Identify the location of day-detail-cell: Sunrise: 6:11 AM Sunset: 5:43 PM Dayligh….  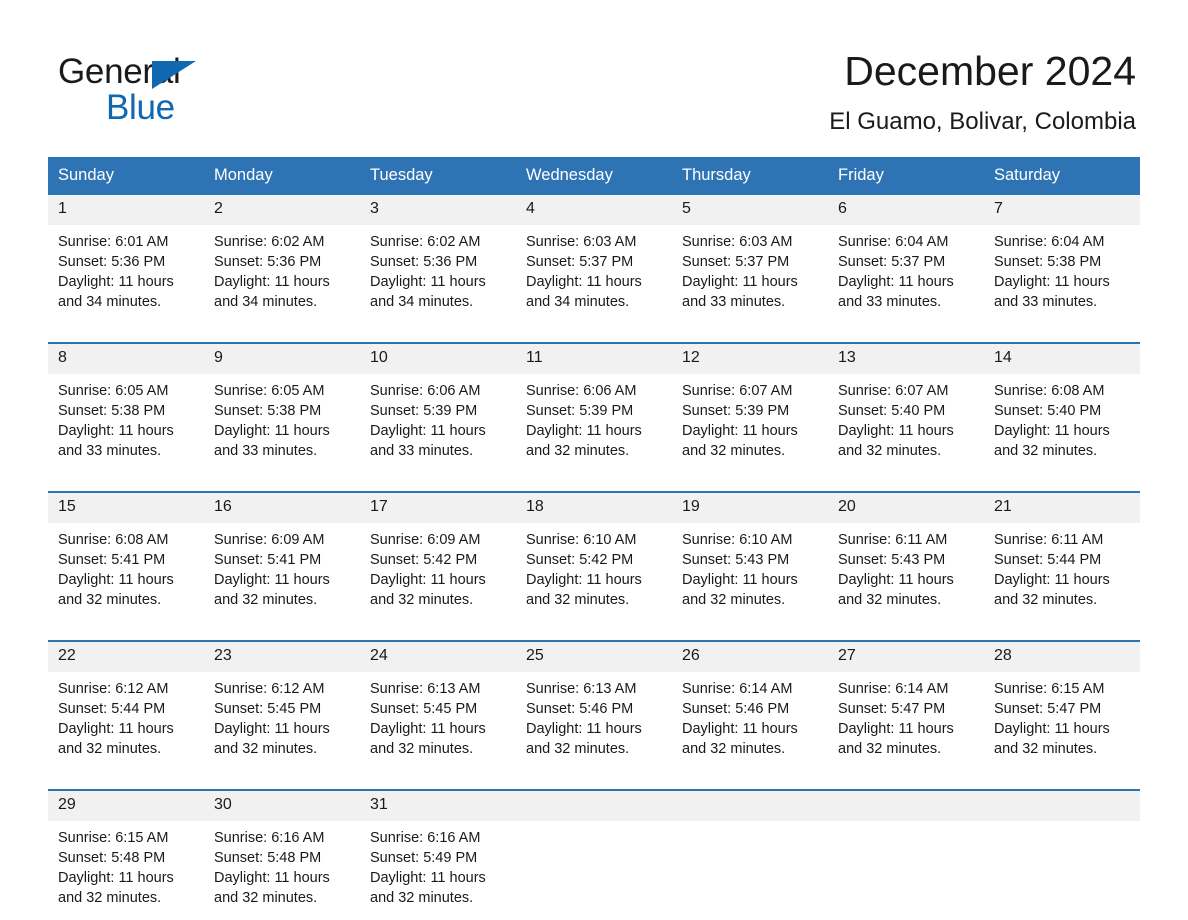
(906, 572).